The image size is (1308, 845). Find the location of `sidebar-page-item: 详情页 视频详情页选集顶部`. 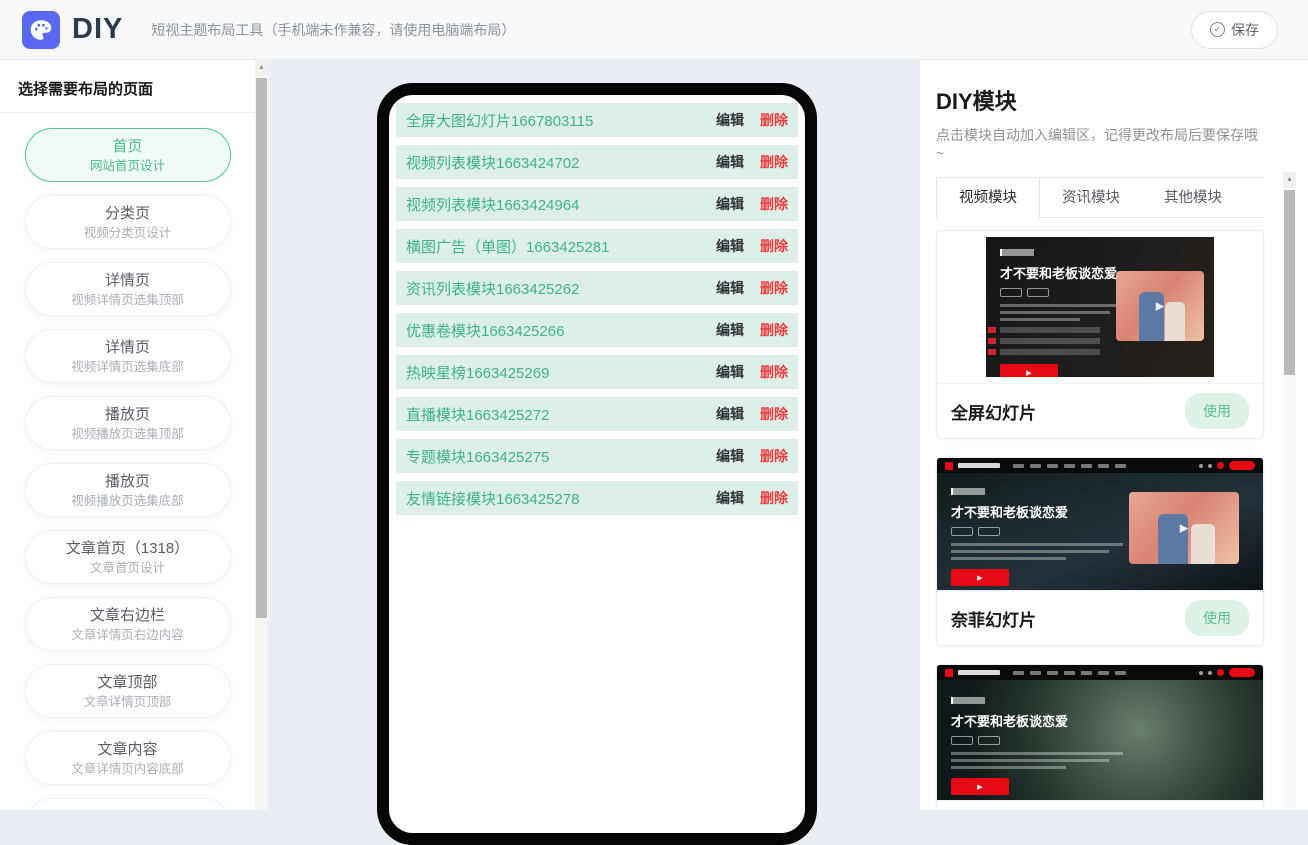

sidebar-page-item: 详情页 视频详情页选集顶部 is located at coordinates (127, 289).